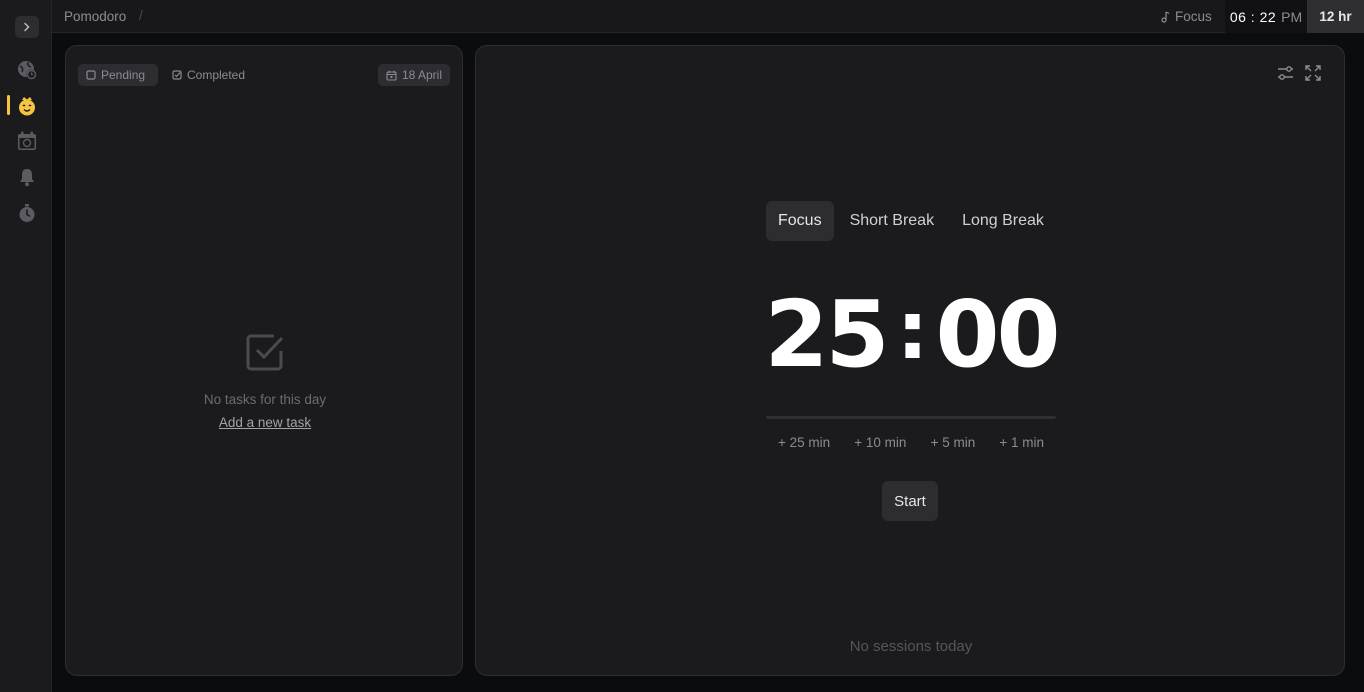 The width and height of the screenshot is (1364, 692). Describe the element at coordinates (265, 399) in the screenshot. I see `empty-message: No tasks for this day` at that location.